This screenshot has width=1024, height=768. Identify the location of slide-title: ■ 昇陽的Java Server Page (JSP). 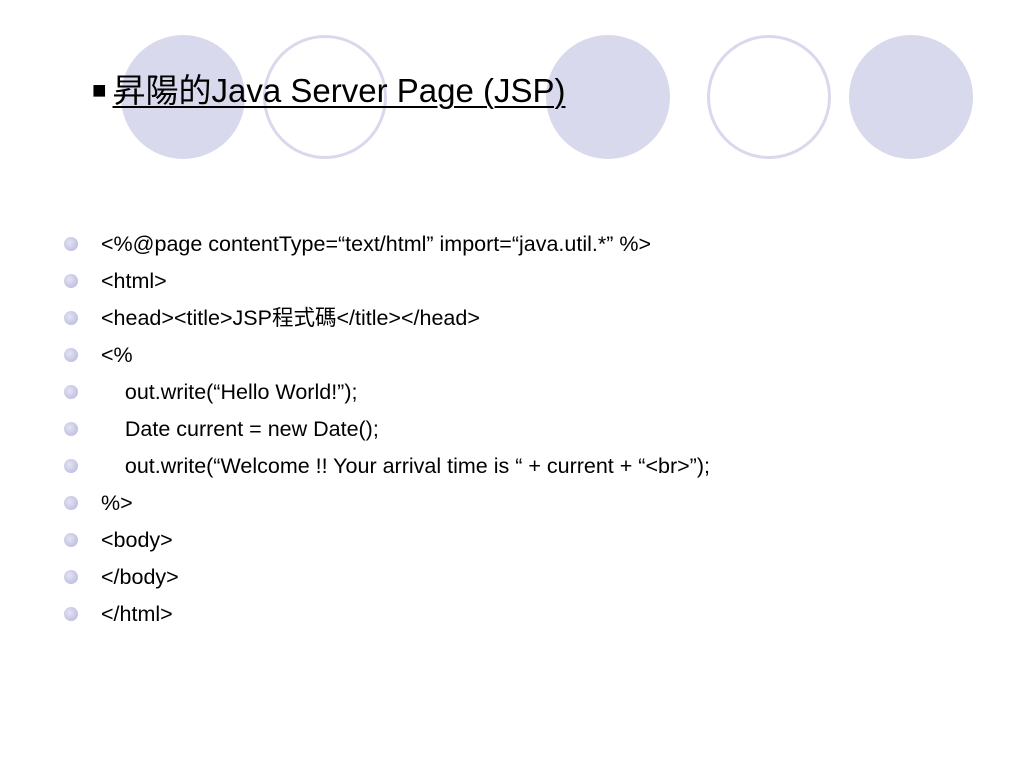
(328, 91).